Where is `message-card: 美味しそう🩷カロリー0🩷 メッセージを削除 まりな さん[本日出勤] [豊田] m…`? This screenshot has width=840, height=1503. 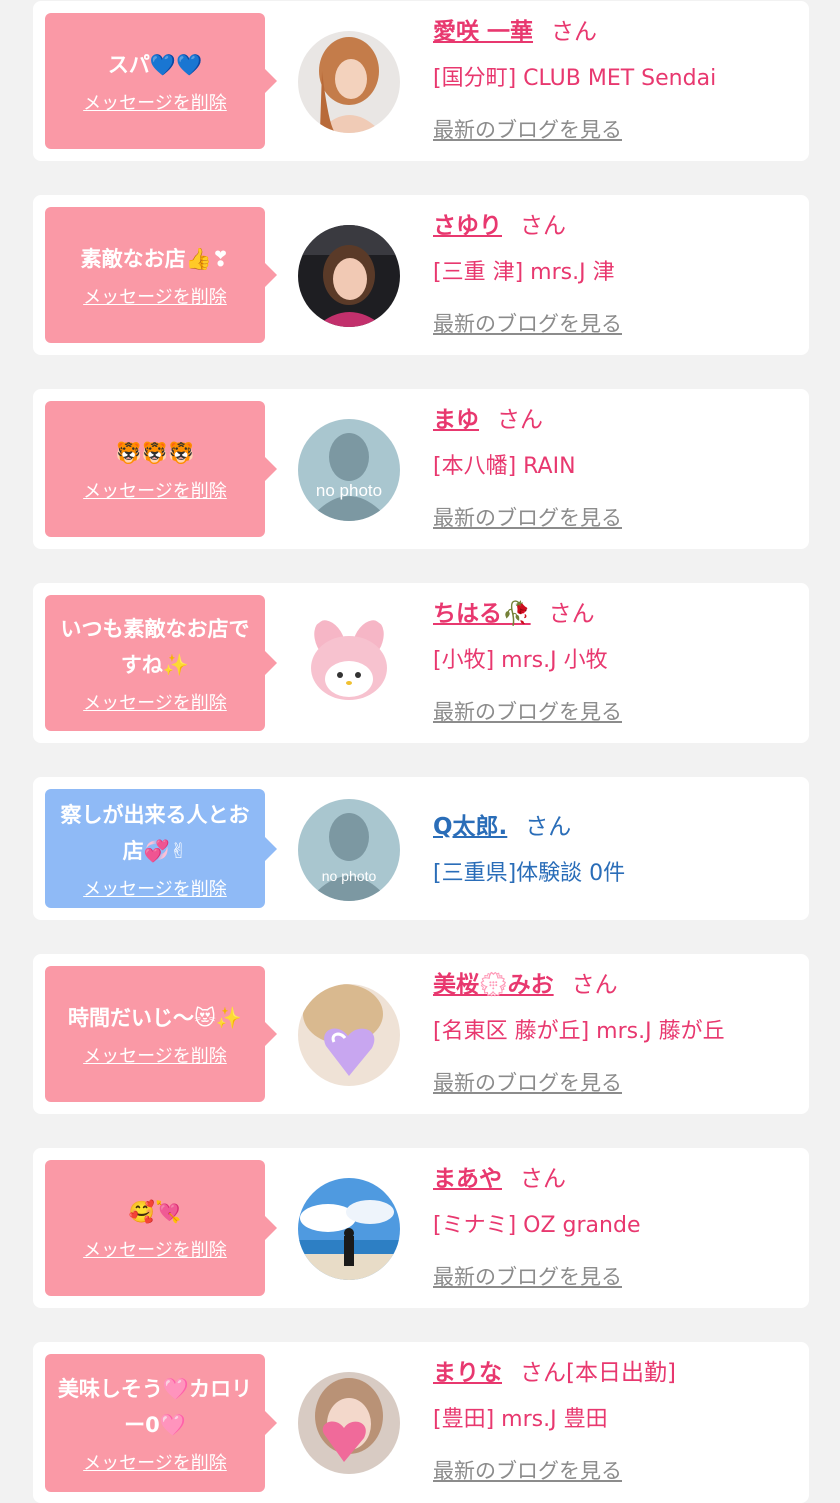
message-card: 美味しそう🩷カロリー0🩷 メッセージを削除 まりな さん[本日出勤] [豊田] m… is located at coordinates (421, 1422).